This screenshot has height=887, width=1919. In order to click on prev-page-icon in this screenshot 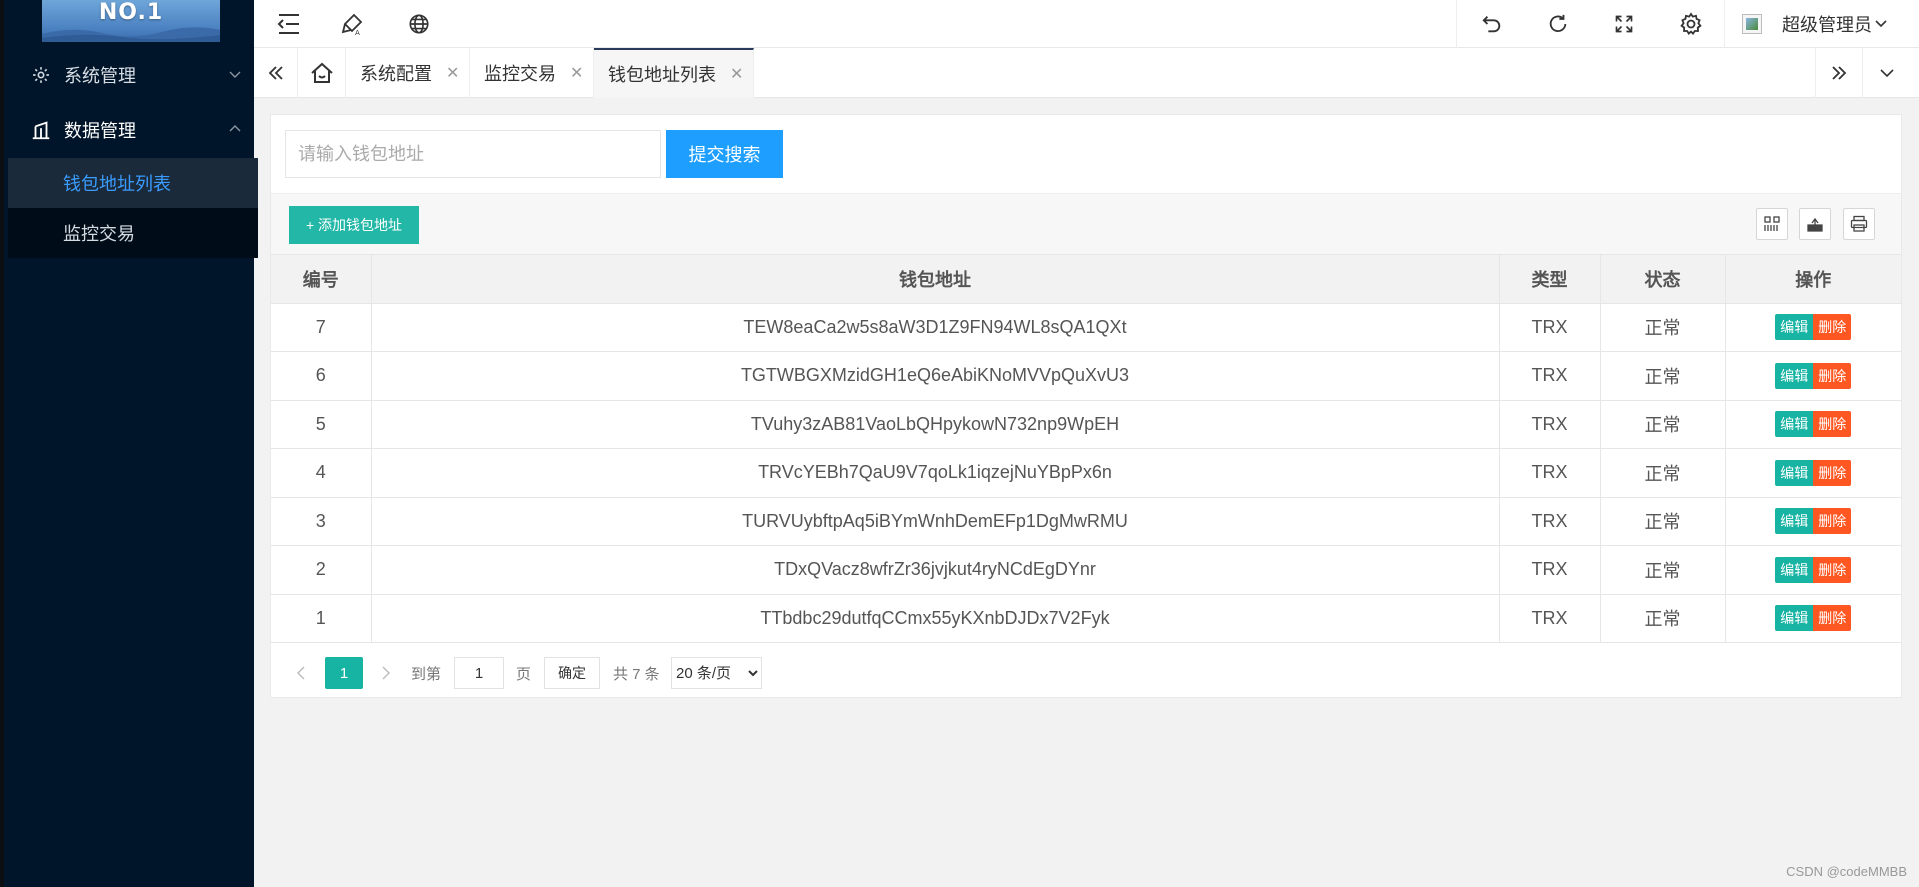, I will do `click(301, 673)`.